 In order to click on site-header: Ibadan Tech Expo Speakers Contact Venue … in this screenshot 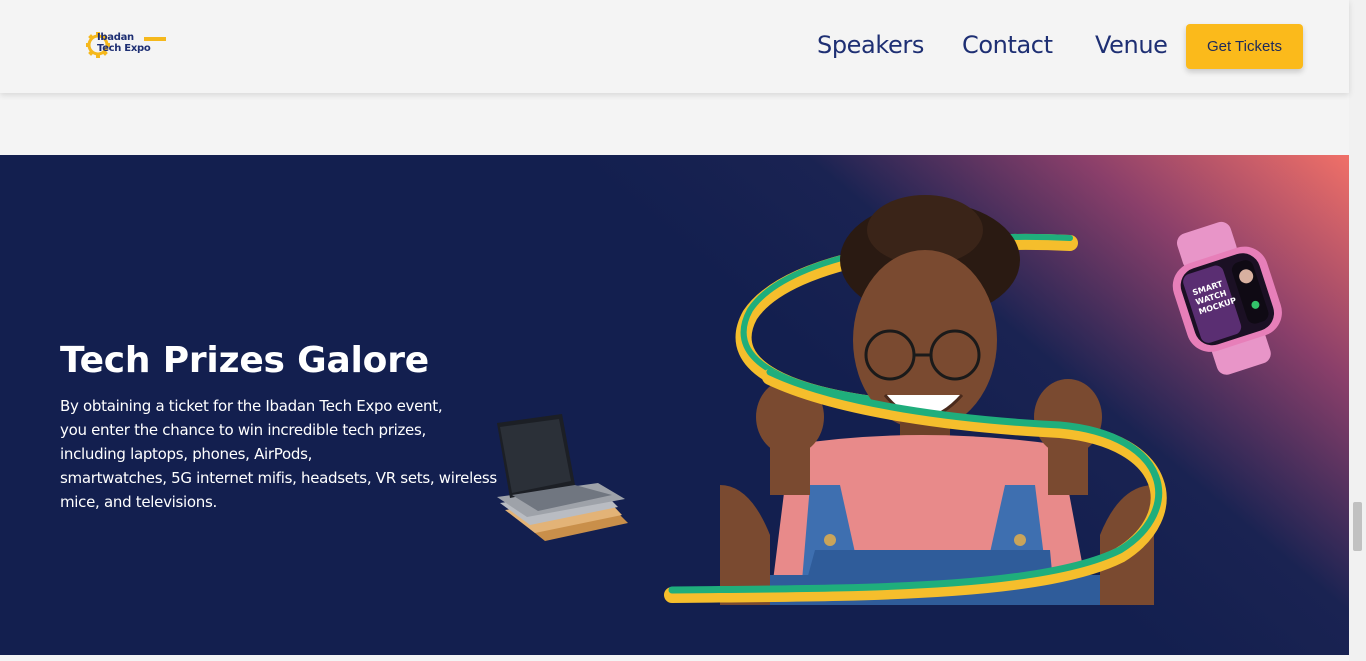, I will do `click(674, 46)`.